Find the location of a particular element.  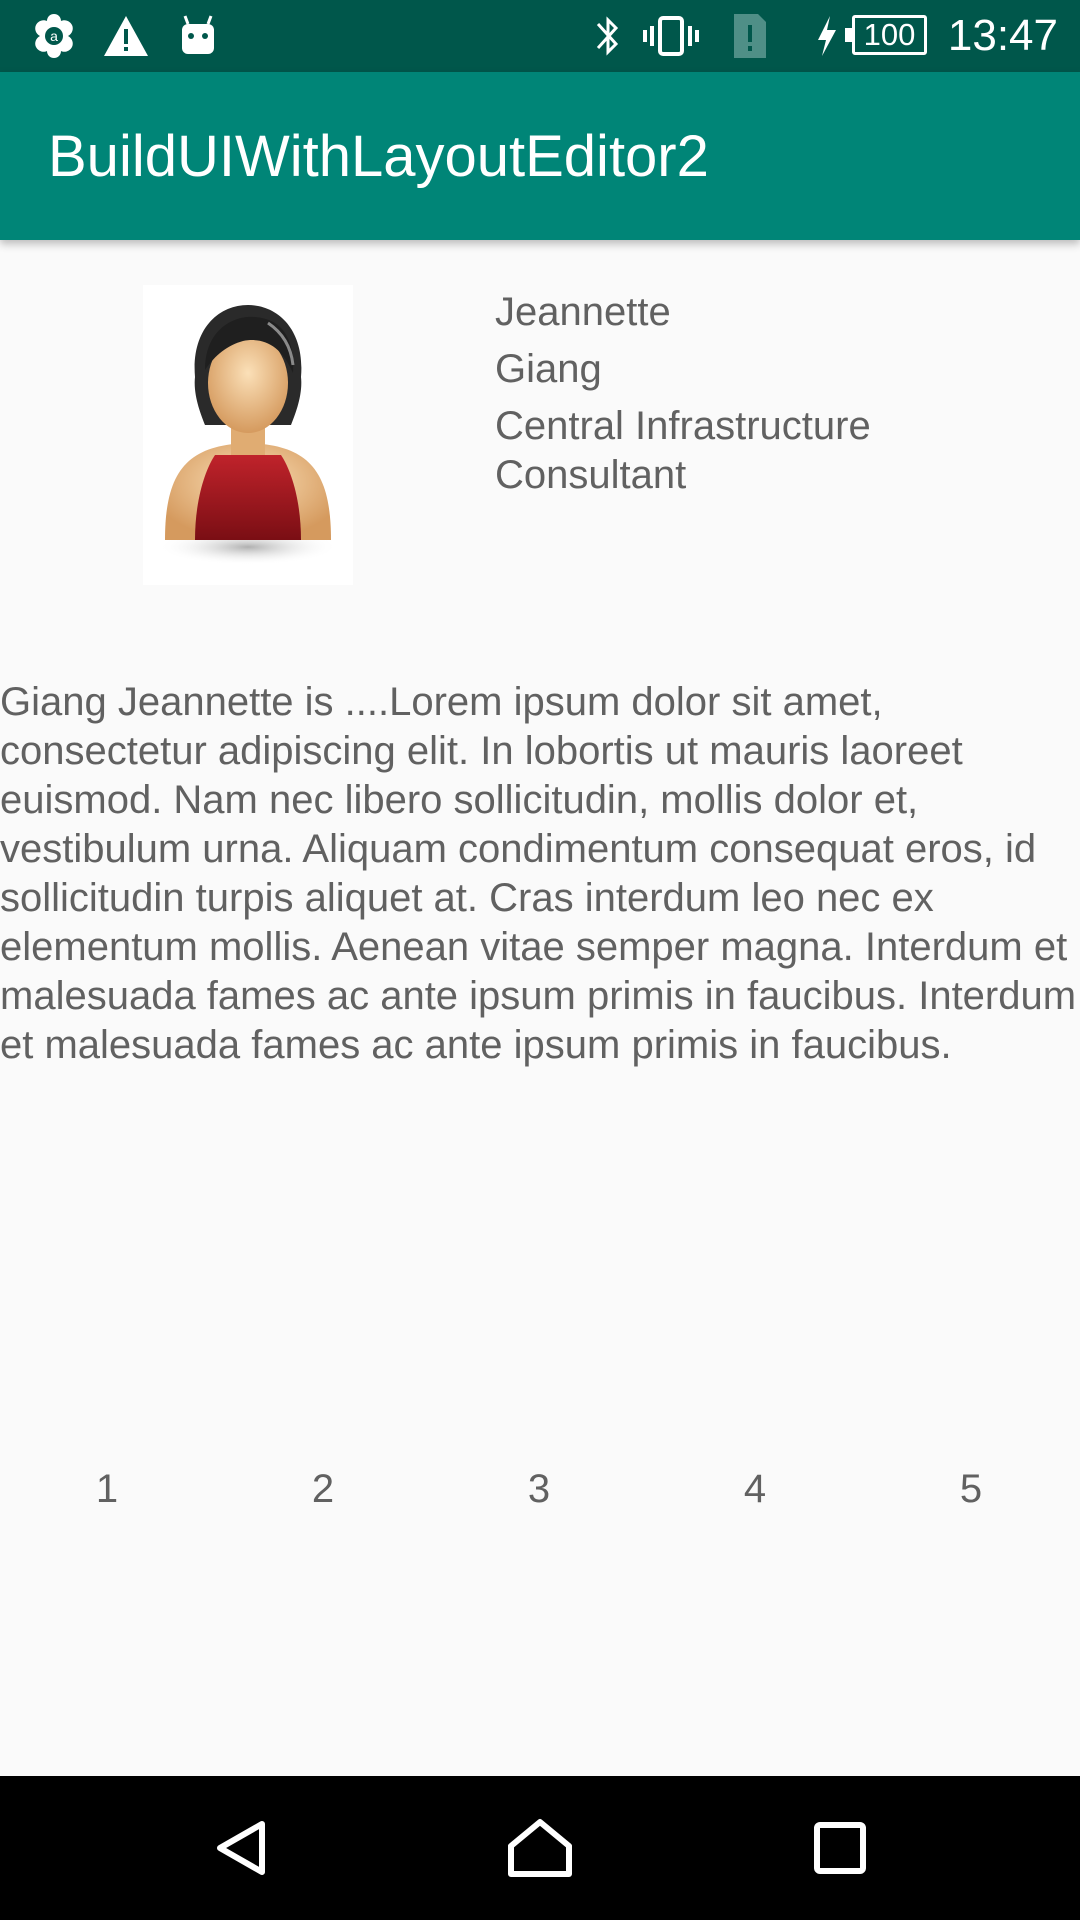

android-debug-icon is located at coordinates (198, 34).